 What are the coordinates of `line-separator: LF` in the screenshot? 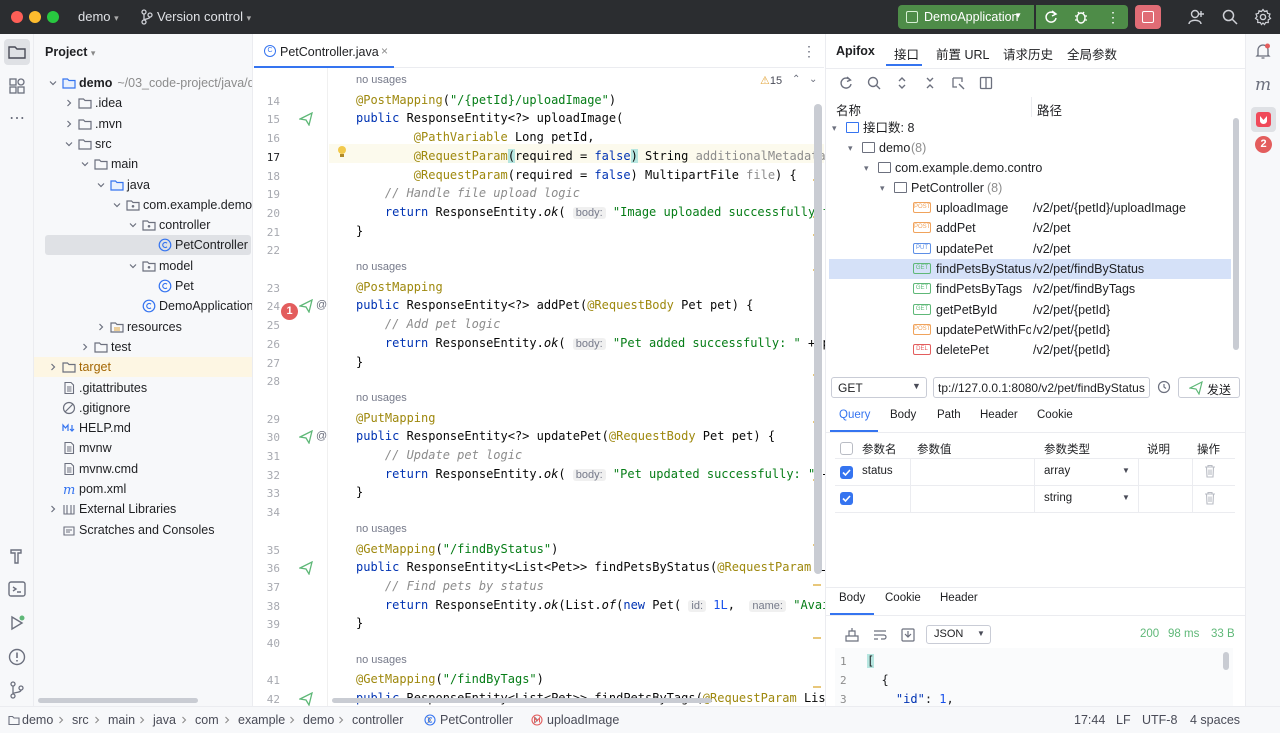 It's located at (1123, 720).